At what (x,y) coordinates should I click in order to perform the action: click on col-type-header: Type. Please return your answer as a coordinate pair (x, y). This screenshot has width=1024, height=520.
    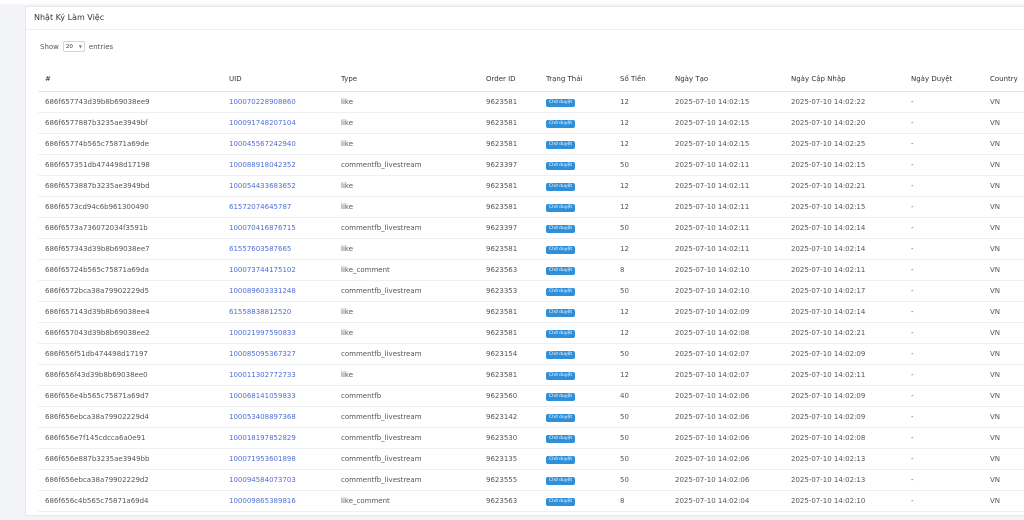
    Looking at the image, I should click on (406, 79).